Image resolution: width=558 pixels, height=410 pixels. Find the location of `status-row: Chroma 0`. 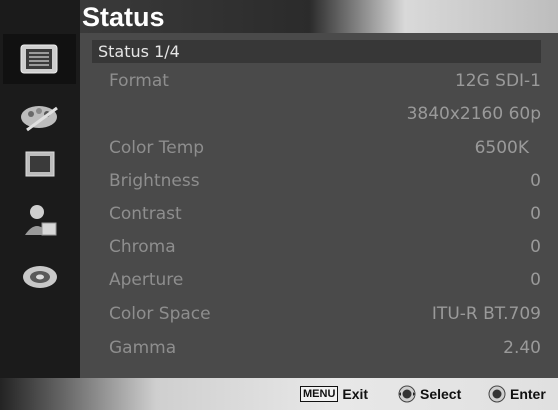

status-row: Chroma 0 is located at coordinates (316, 247).